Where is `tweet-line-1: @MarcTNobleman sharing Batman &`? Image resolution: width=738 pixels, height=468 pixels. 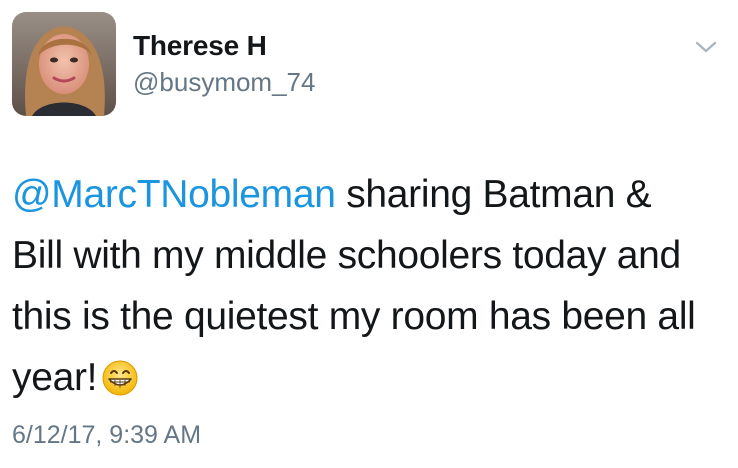 tweet-line-1: @MarcTNobleman sharing Batman & is located at coordinates (370, 194).